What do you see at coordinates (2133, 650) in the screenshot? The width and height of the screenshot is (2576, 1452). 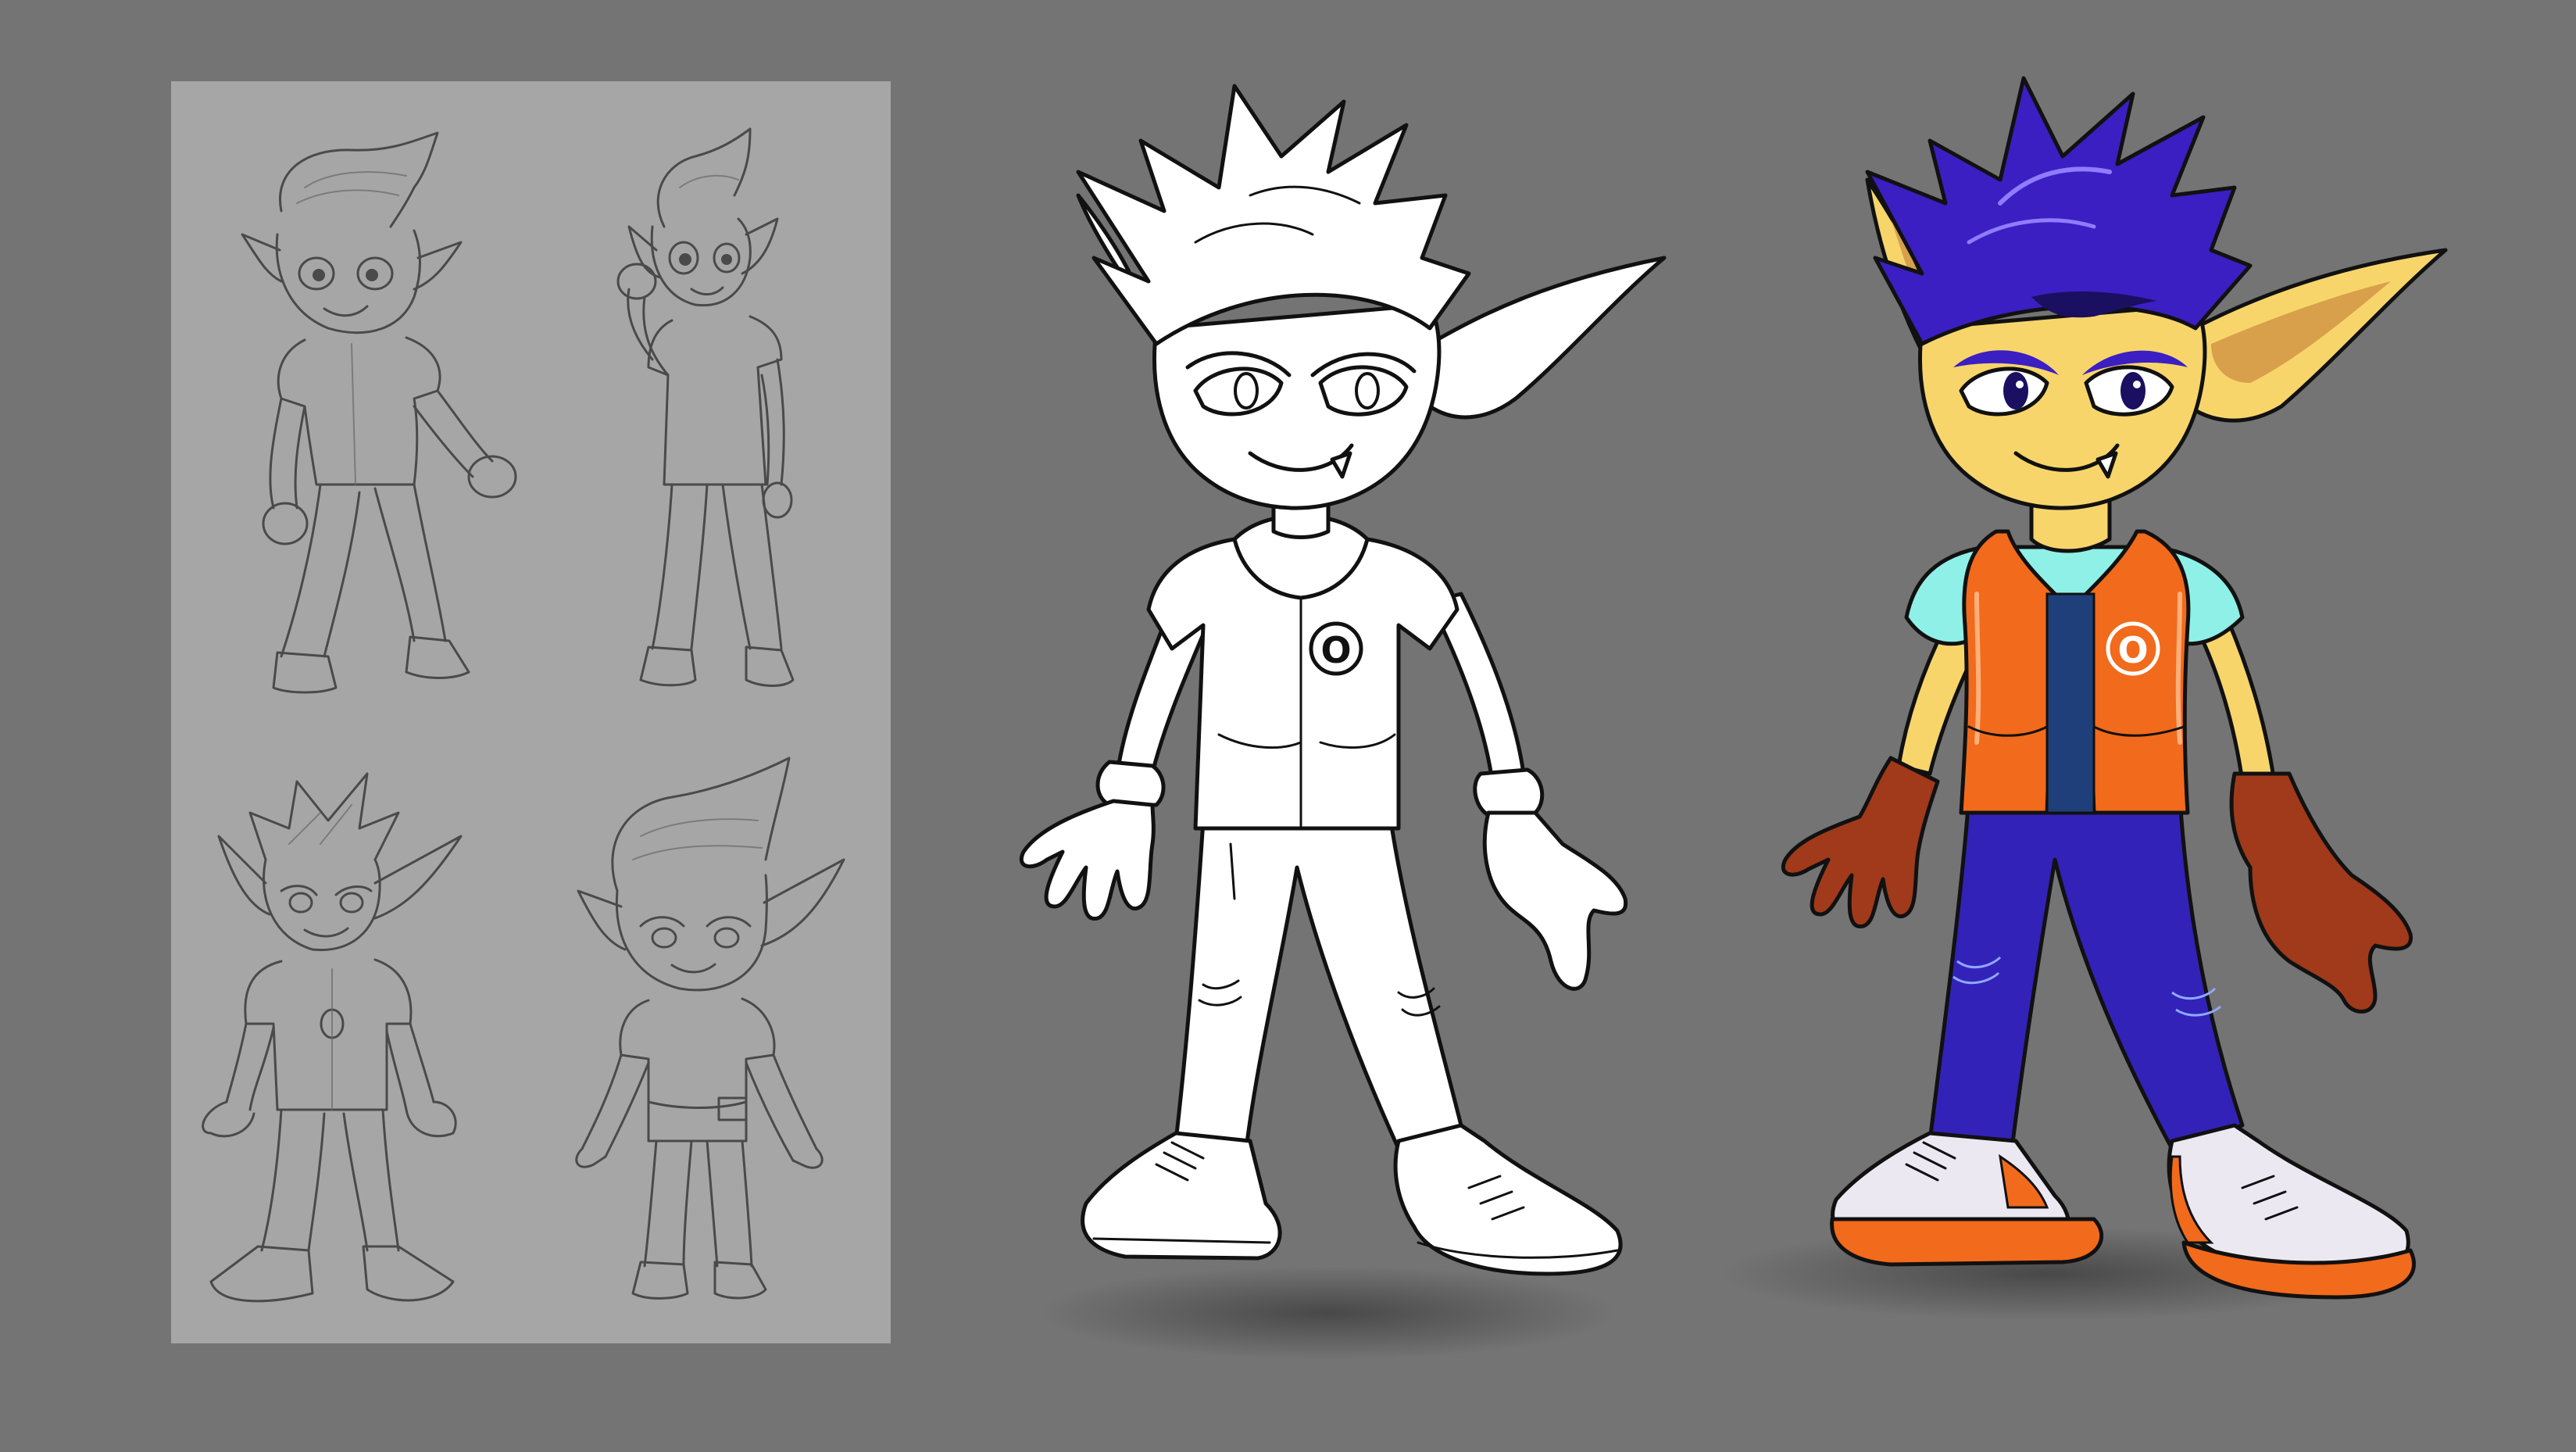 I see `color-emblem-letter: O` at bounding box center [2133, 650].